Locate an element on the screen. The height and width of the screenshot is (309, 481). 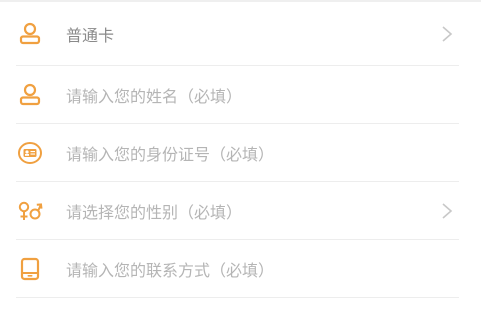
card-type-value: 普通卡 is located at coordinates (90, 35).